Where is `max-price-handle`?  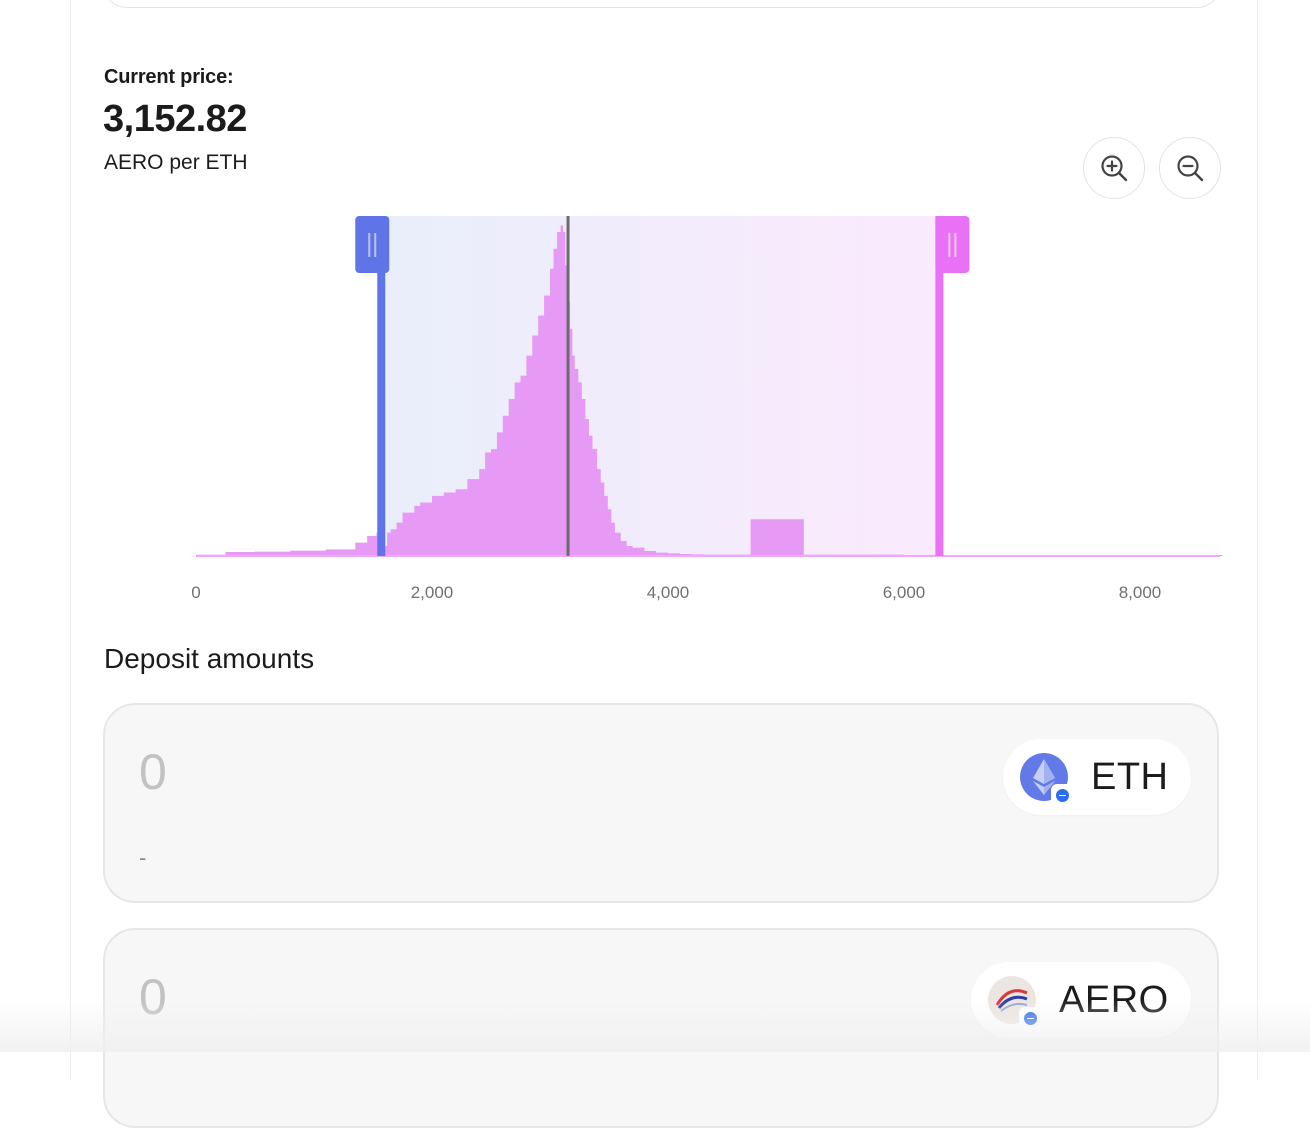
max-price-handle is located at coordinates (952, 244).